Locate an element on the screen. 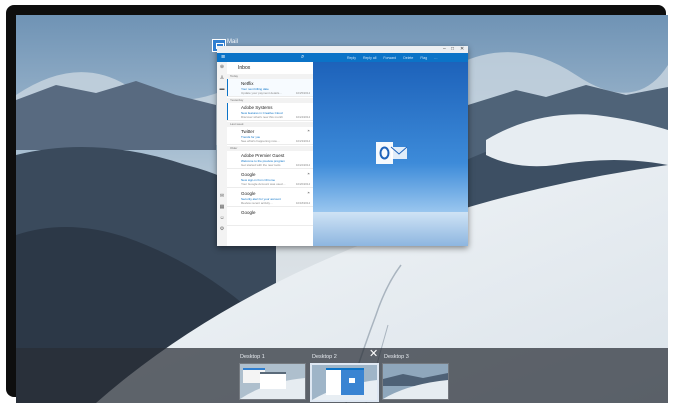  minimize-button: – is located at coordinates (444, 49).